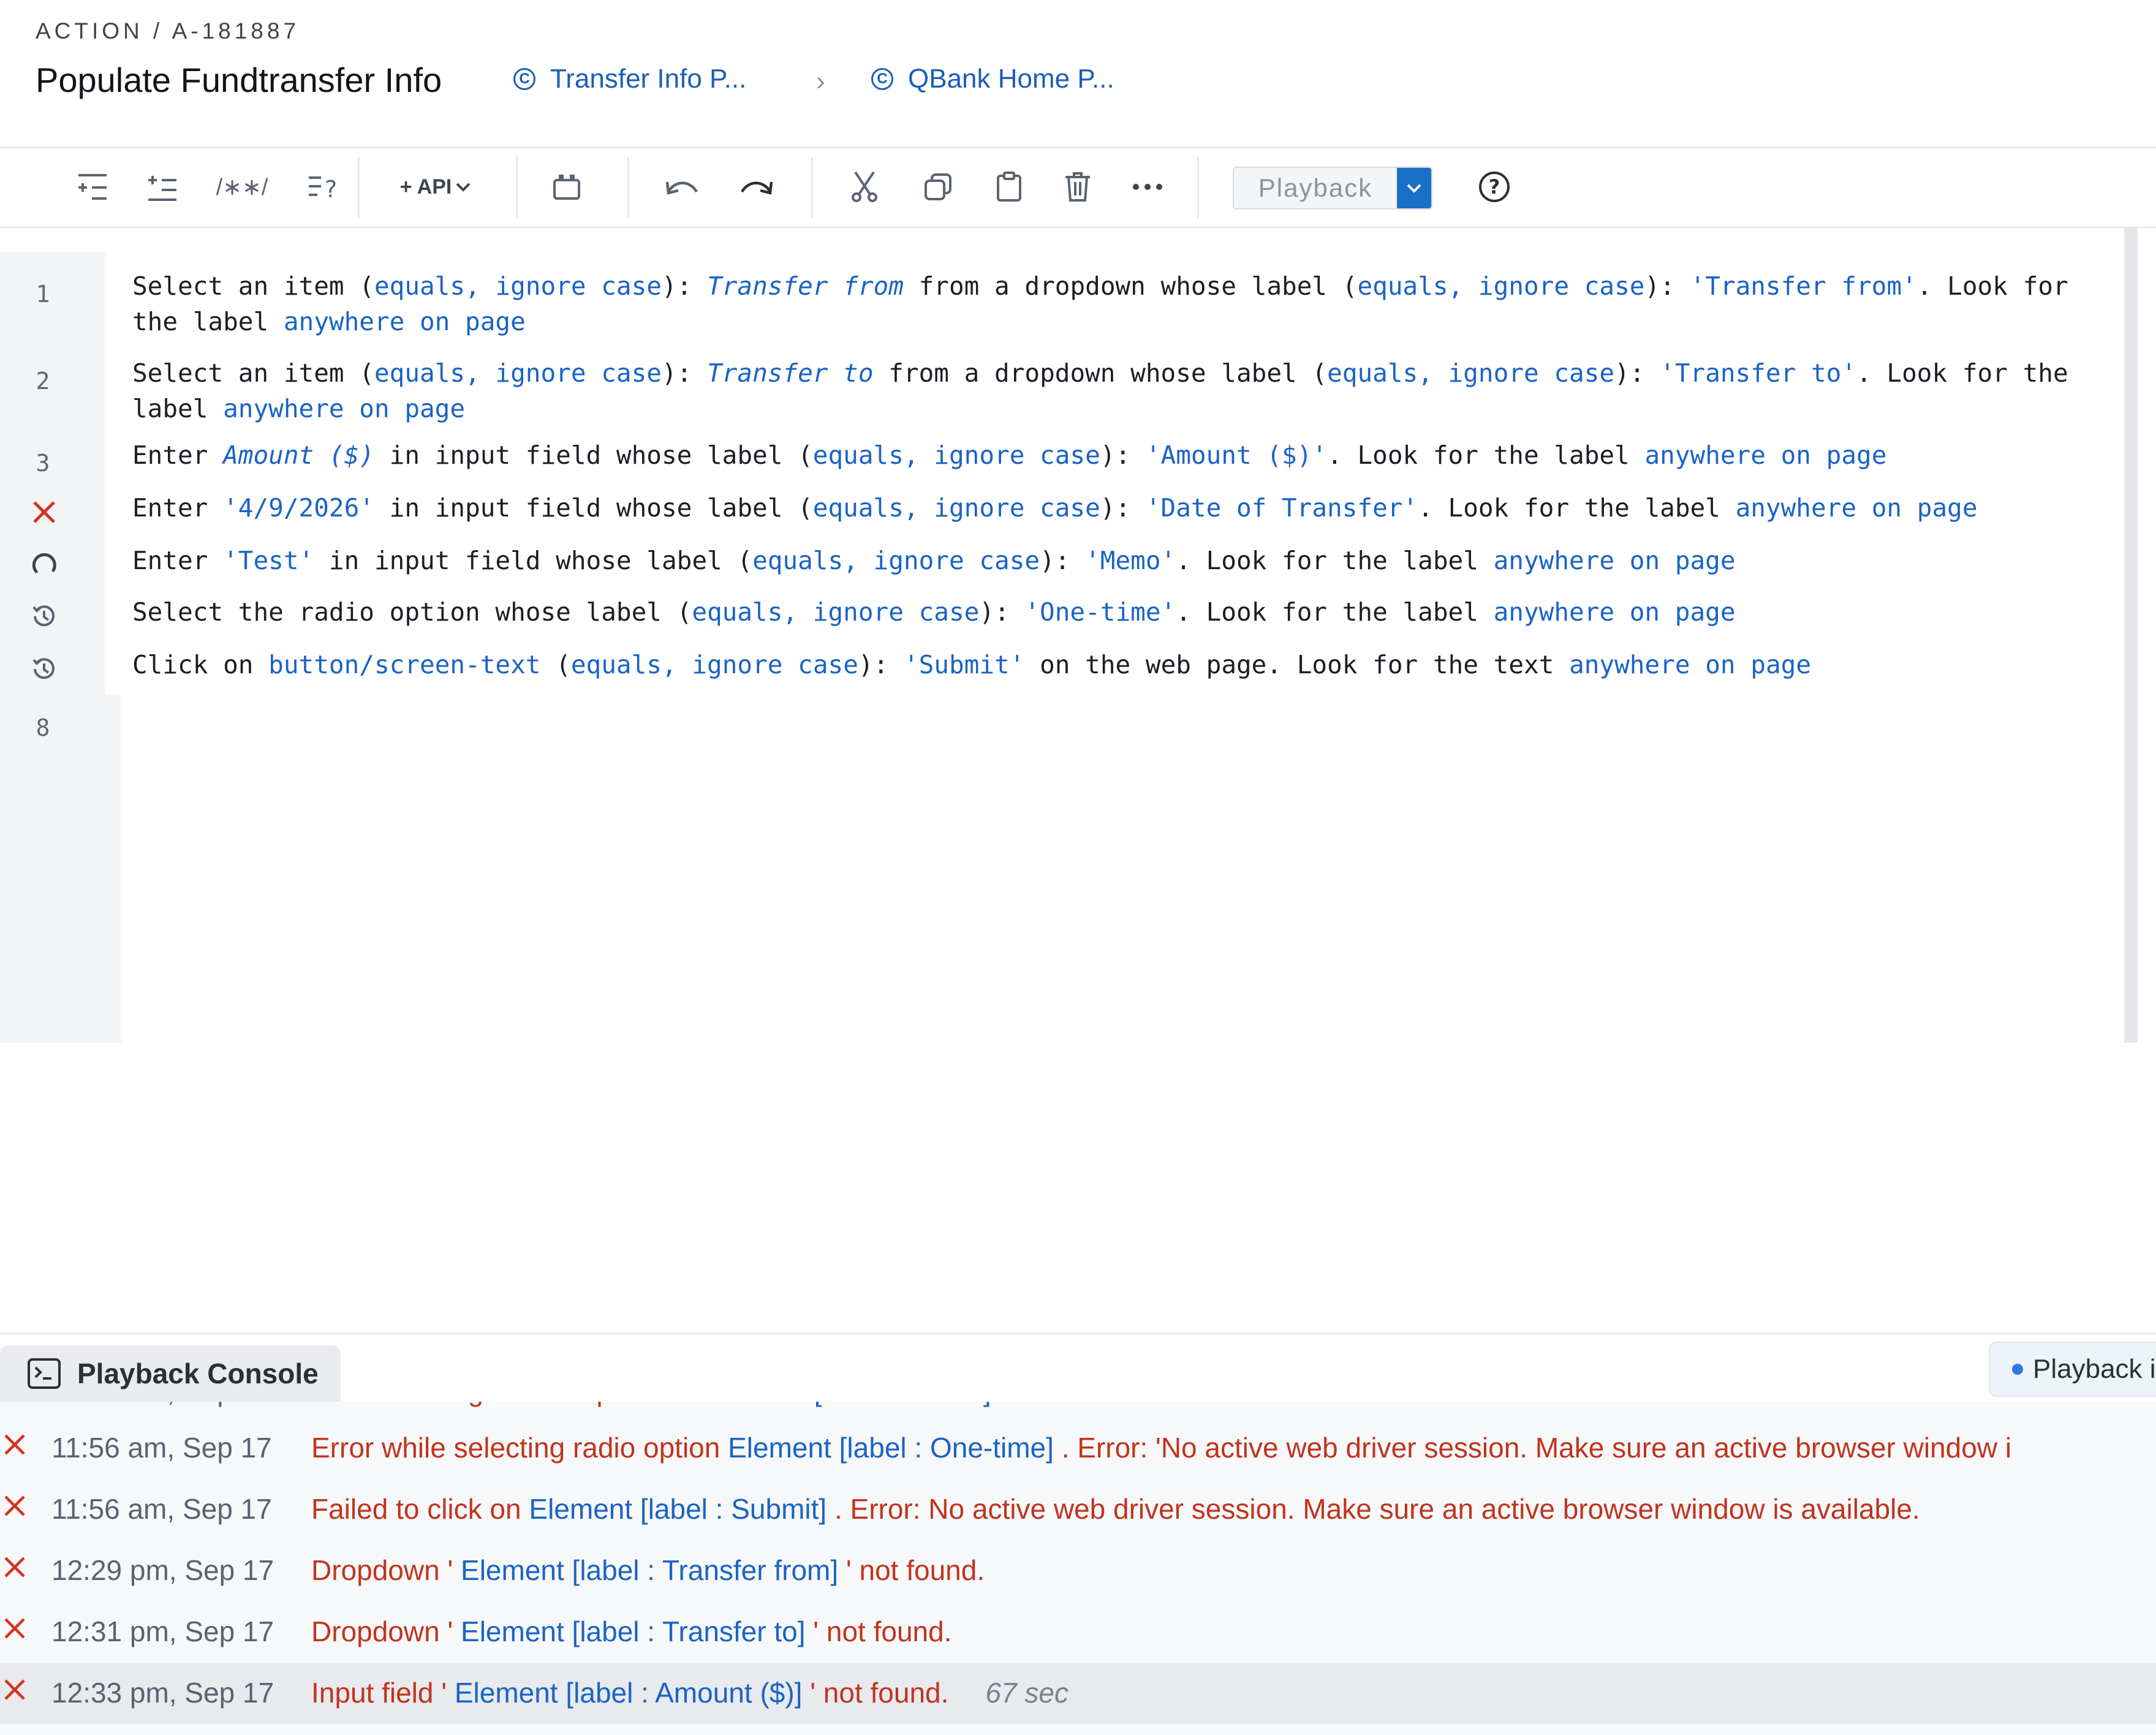 Image resolution: width=2156 pixels, height=1735 pixels. Describe the element at coordinates (633, 1632) in the screenshot. I see `element-reference: Element [label : Transfer to]` at that location.